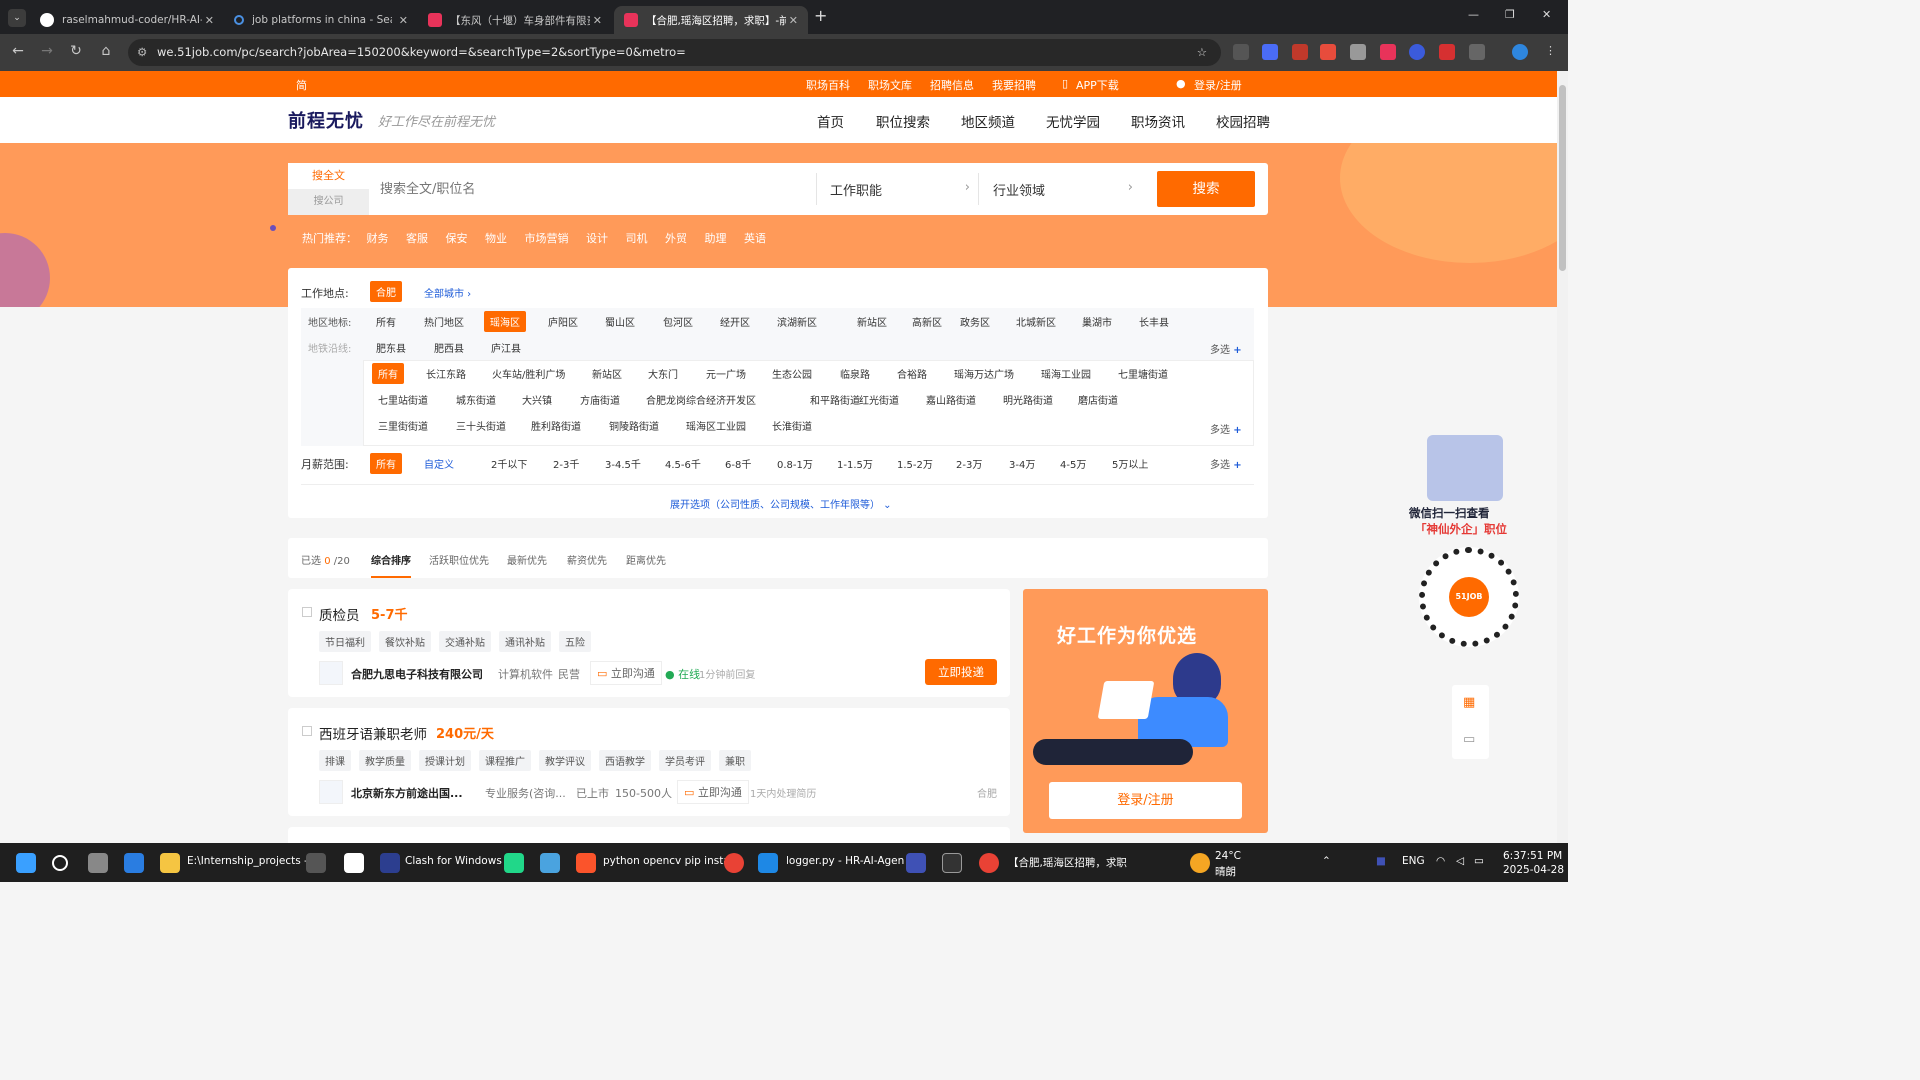 The image size is (1920, 1080). What do you see at coordinates (447, 292) in the screenshot?
I see `all-cities-link: 全部城市 ›` at bounding box center [447, 292].